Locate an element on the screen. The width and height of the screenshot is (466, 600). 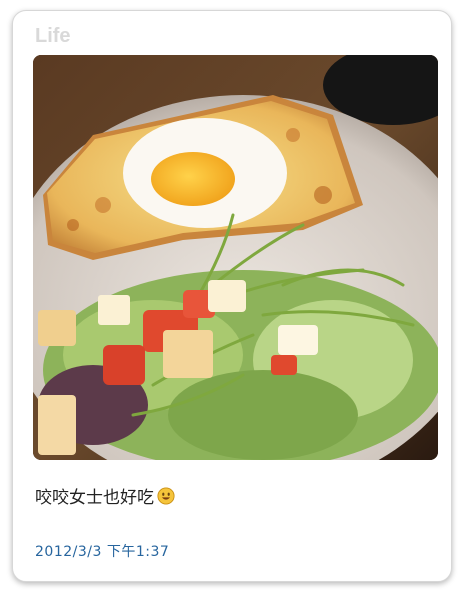
post-timestamp: 2012/3/3 下午1:37 is located at coordinates (102, 552).